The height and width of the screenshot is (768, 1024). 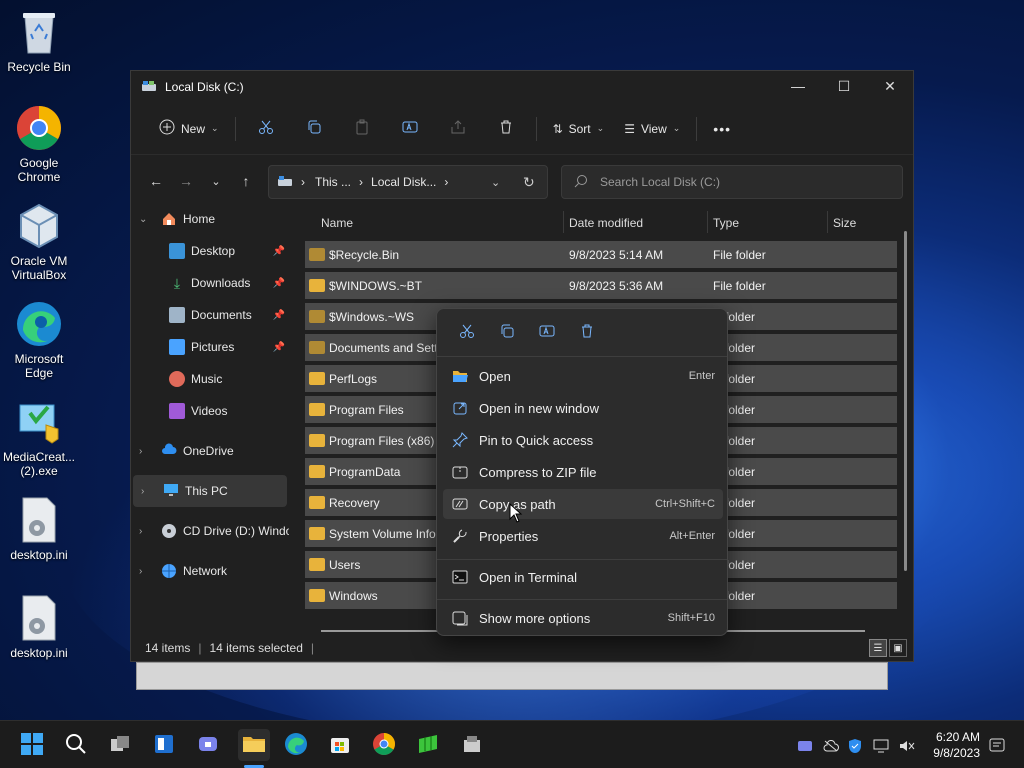 I want to click on file-name: Users, so click(x=345, y=564).